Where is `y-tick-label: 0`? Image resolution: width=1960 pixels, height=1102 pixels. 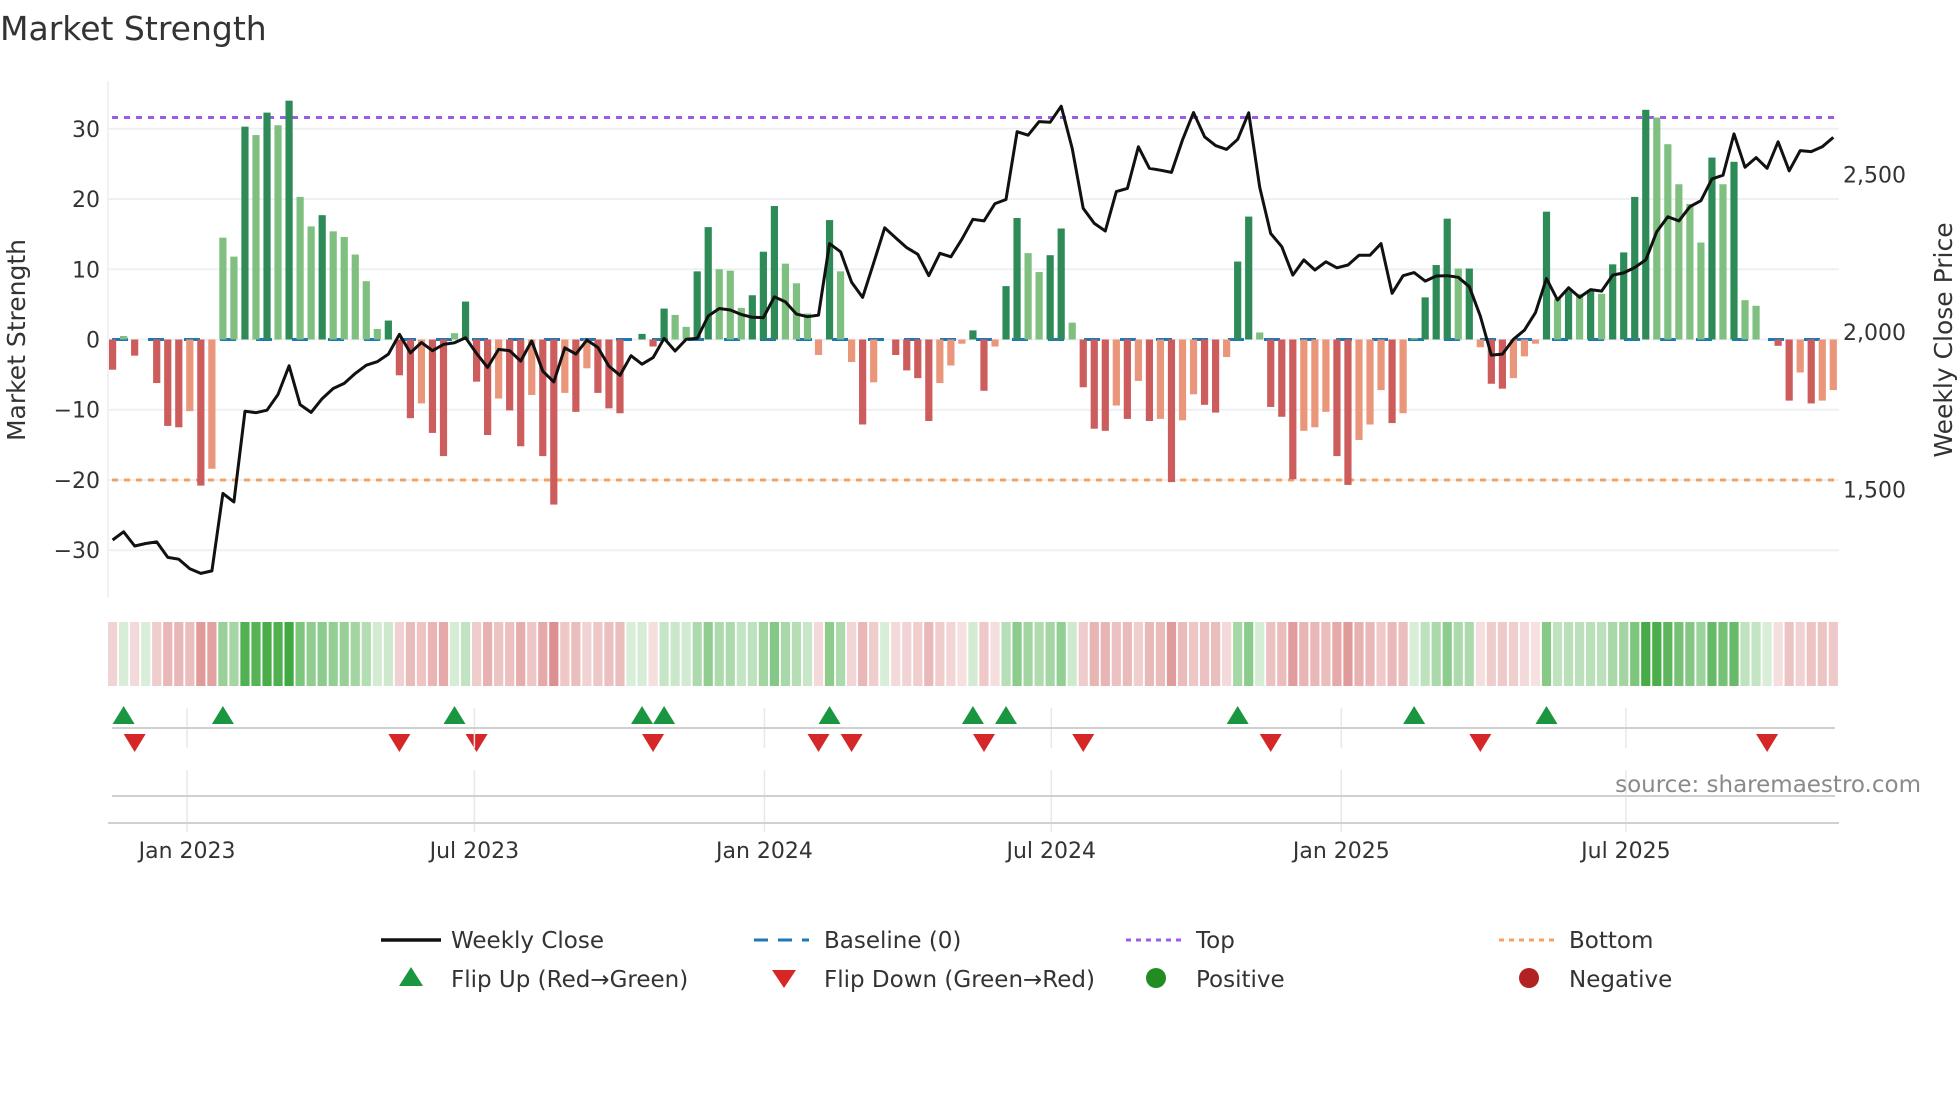
y-tick-label: 0 is located at coordinates (93, 341).